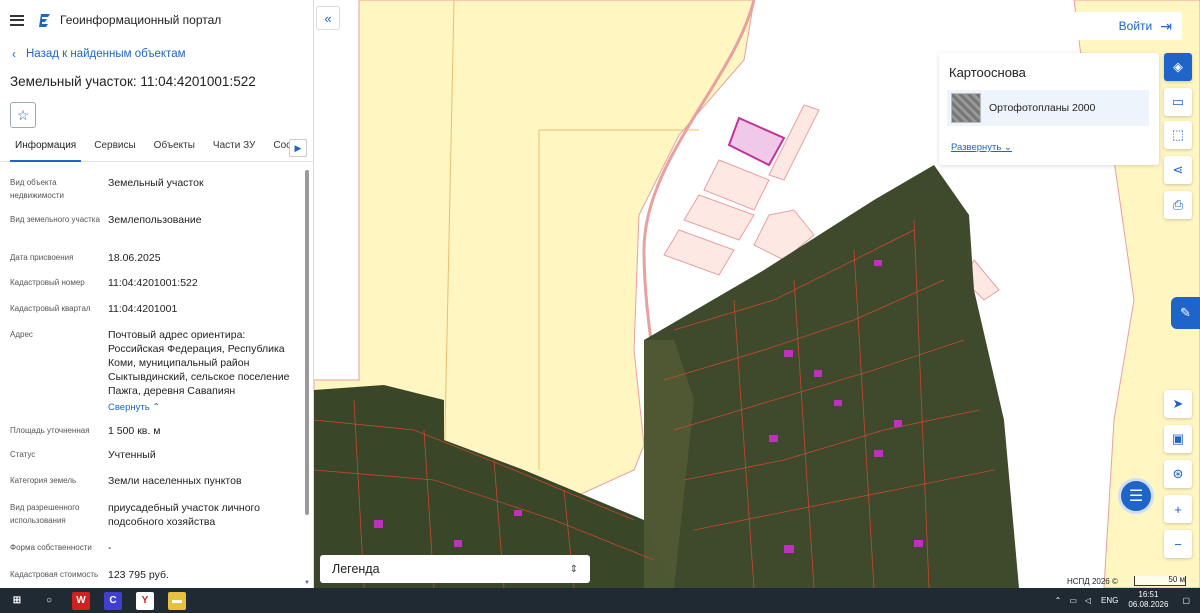 This screenshot has height=613, width=1200. What do you see at coordinates (307, 583) in the screenshot?
I see `scroll-down-icon: ▼` at bounding box center [307, 583].